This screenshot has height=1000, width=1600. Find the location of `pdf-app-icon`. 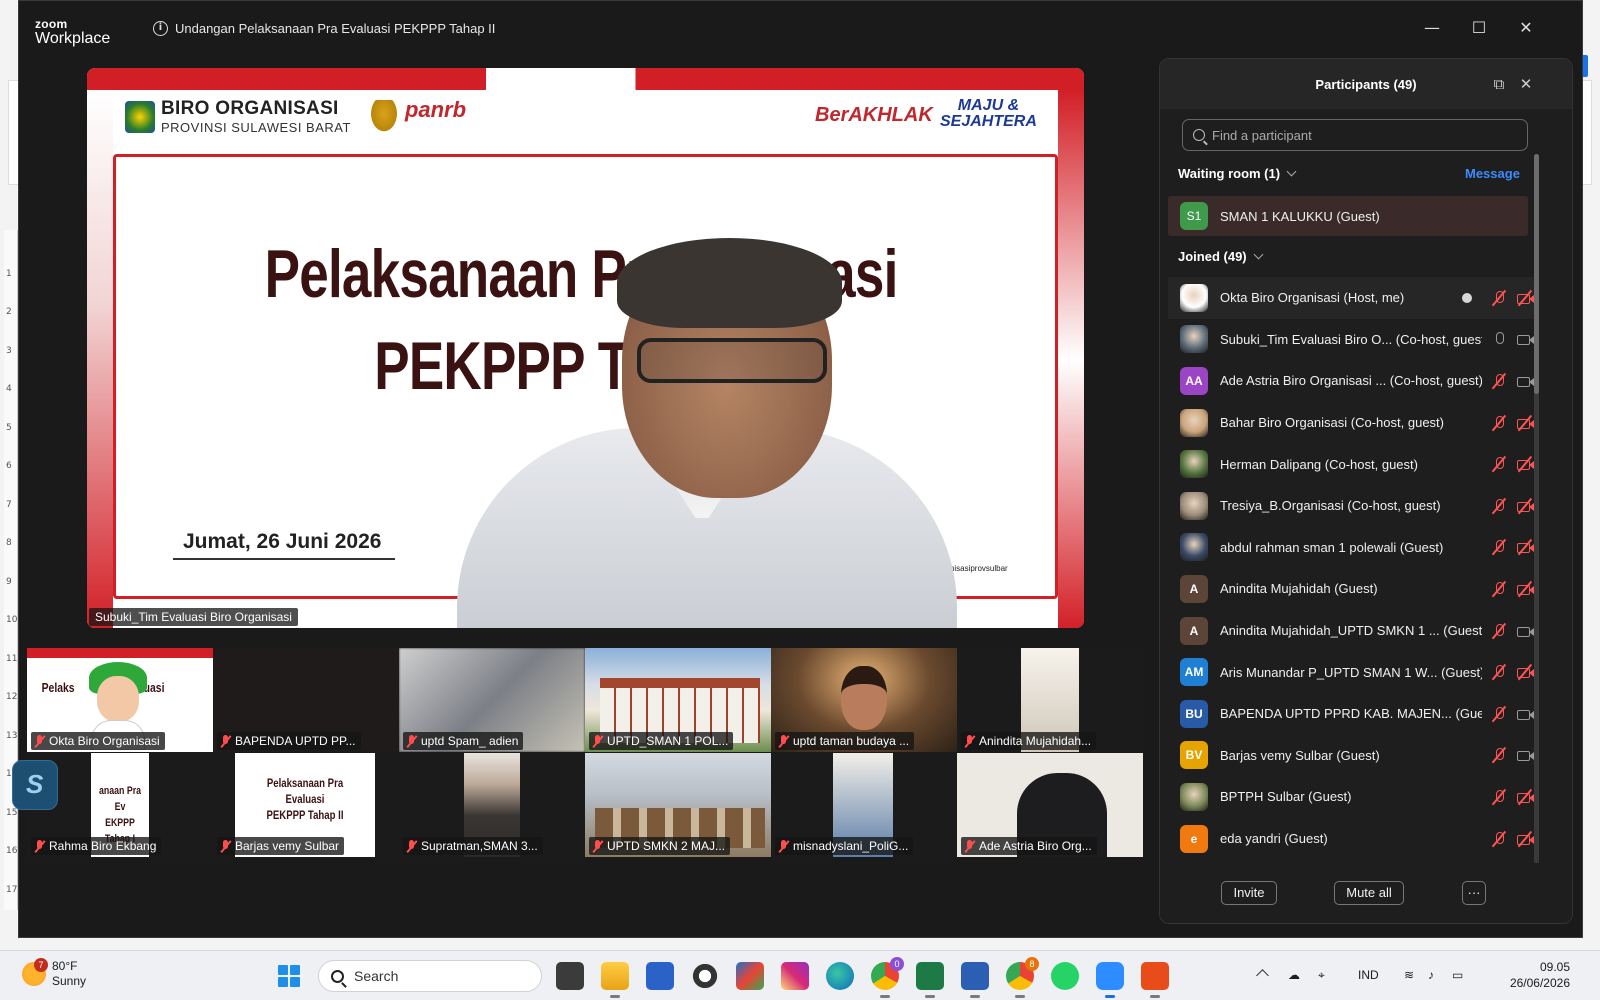

pdf-app-icon is located at coordinates (1155, 980).